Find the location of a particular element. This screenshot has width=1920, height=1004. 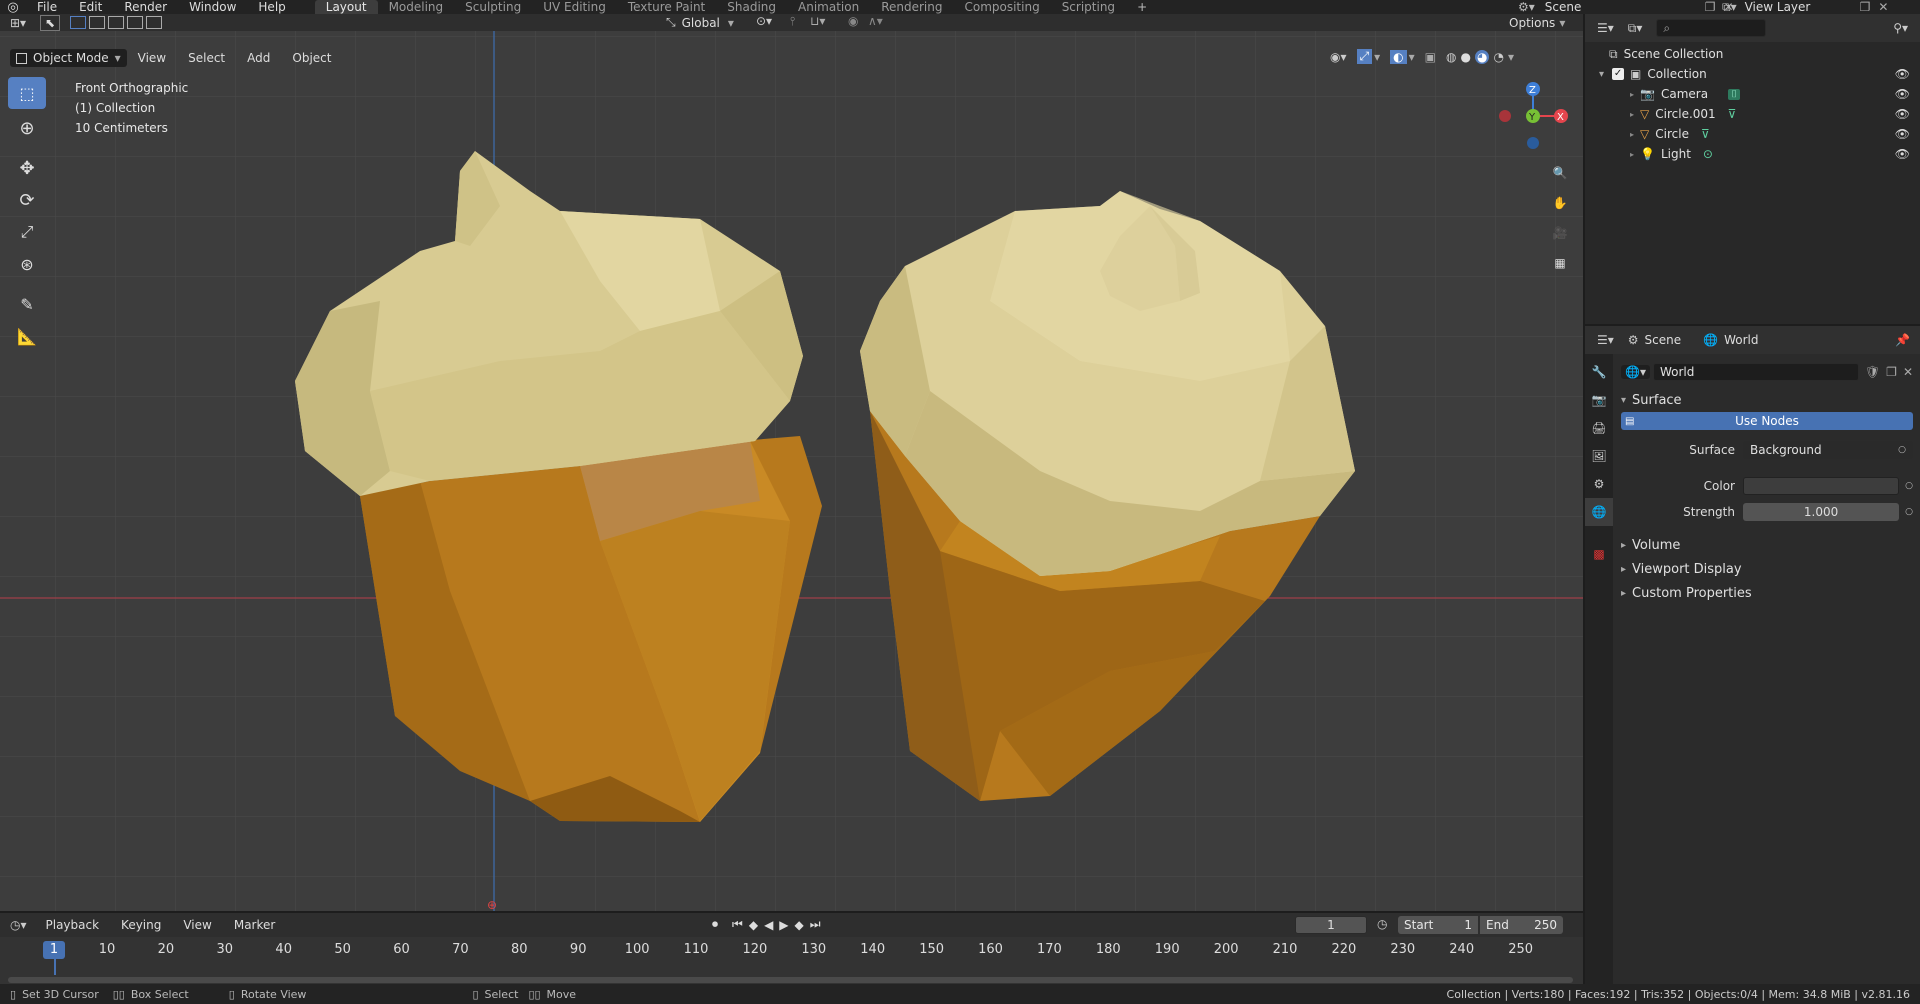

orientation-value: Global is located at coordinates (701, 23).